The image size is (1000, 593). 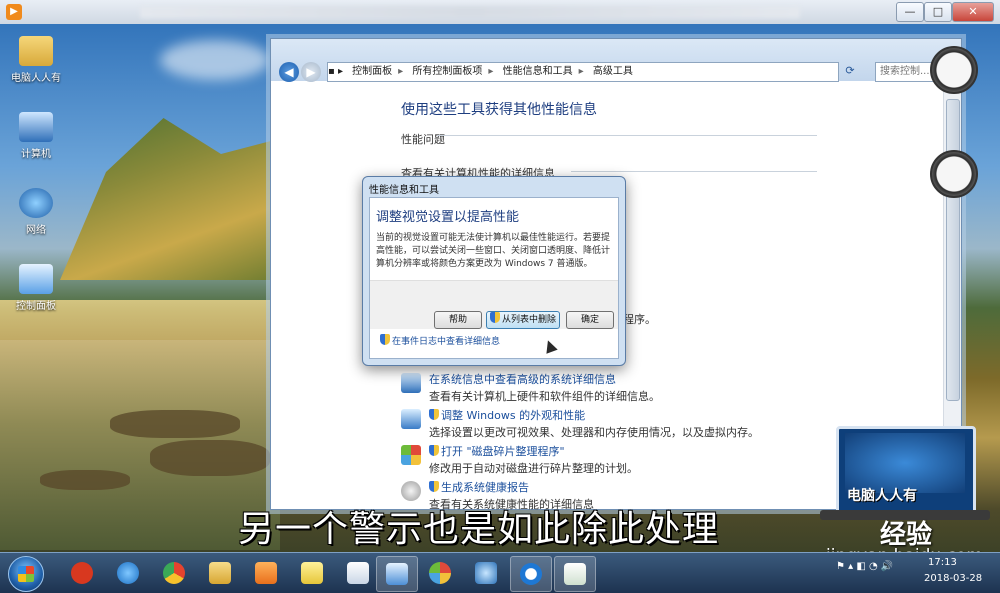 I want to click on sogou-icon, so click(x=82, y=573).